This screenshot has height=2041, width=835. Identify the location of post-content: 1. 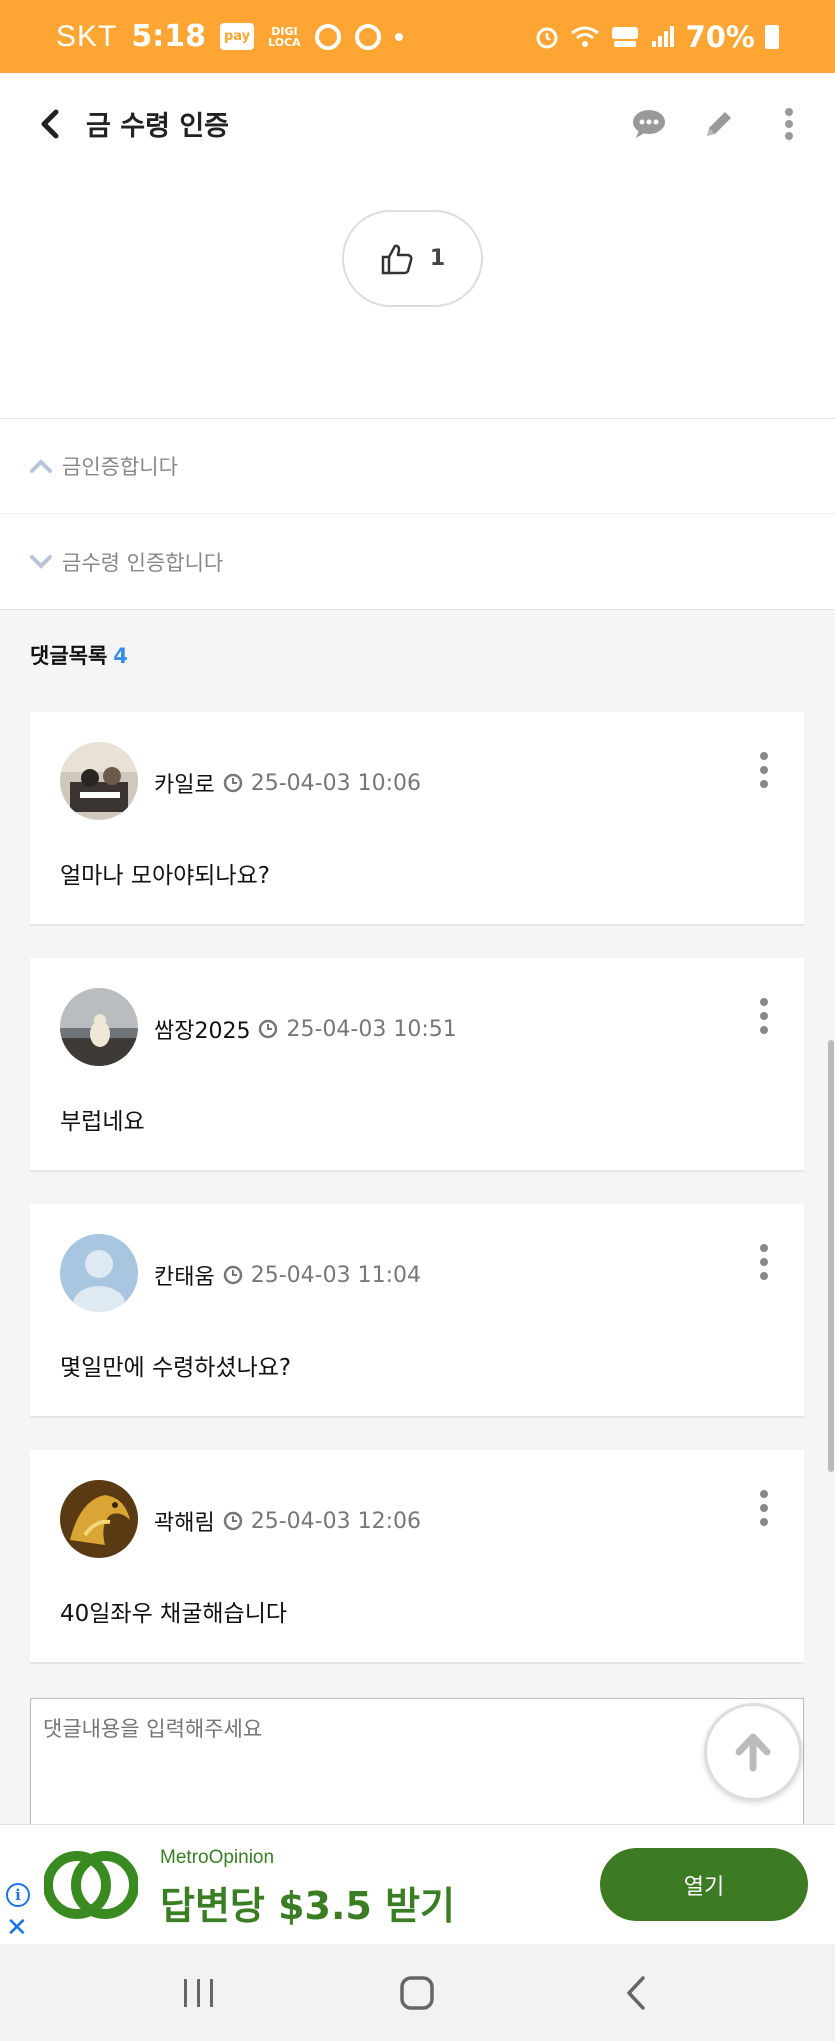
(417, 296).